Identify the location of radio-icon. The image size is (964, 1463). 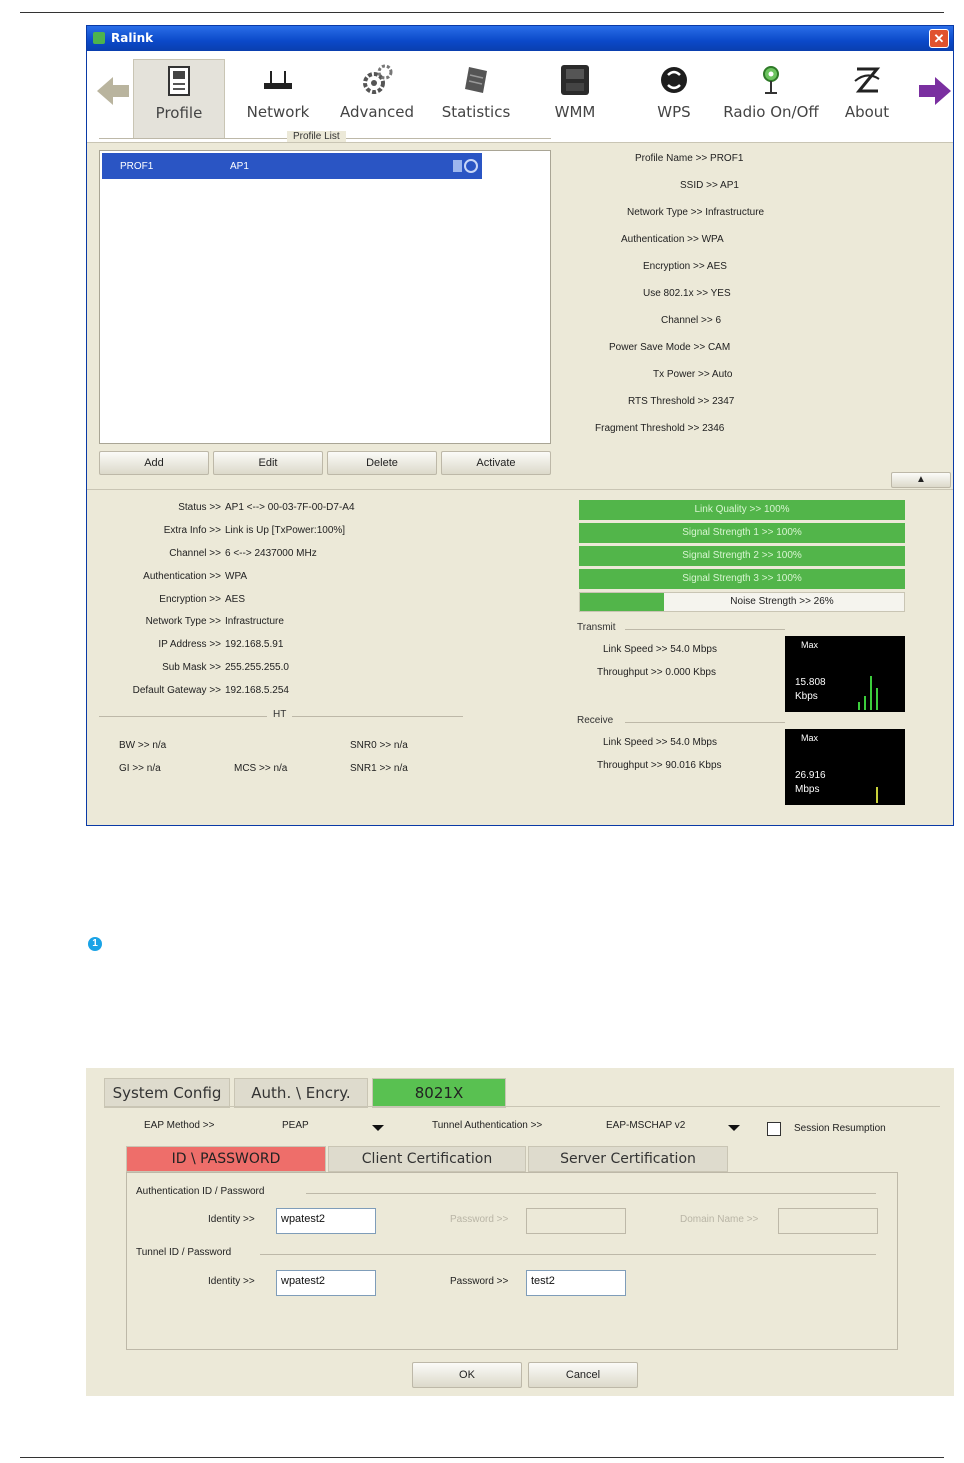
(771, 80).